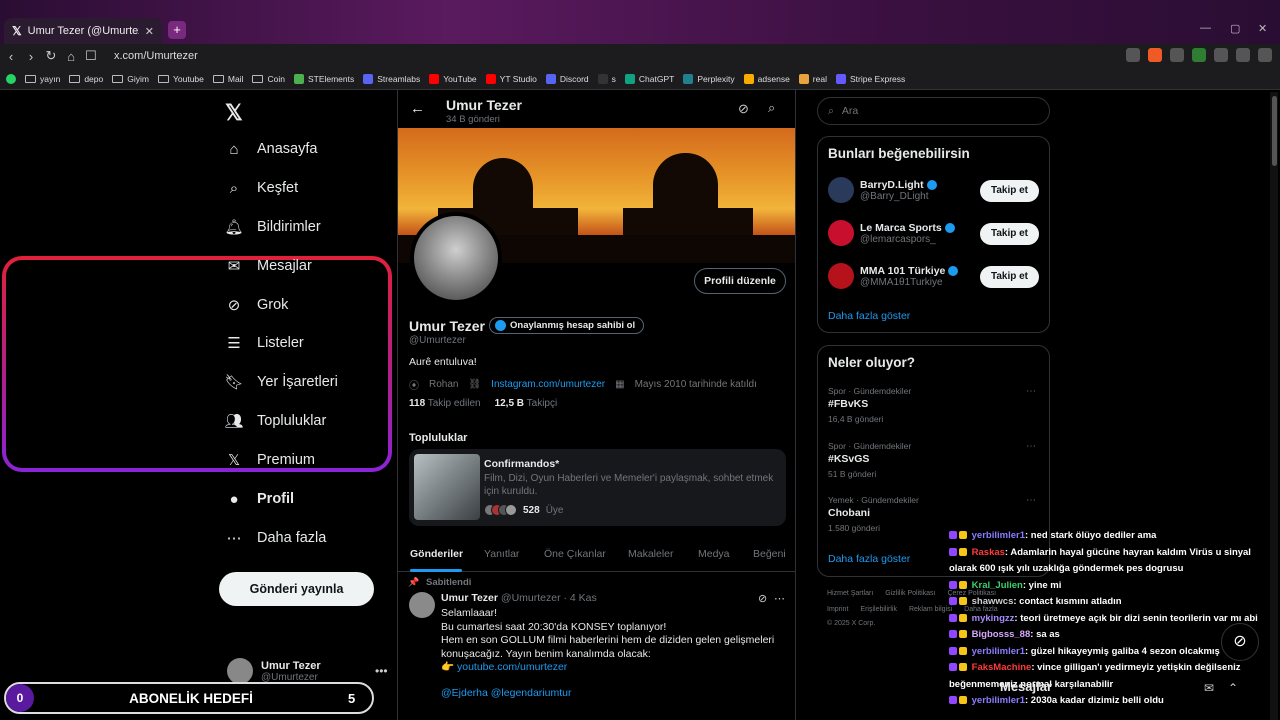 Image resolution: width=1280 pixels, height=720 pixels. What do you see at coordinates (71, 56) in the screenshot?
I see `home-icon: ⌂` at bounding box center [71, 56].